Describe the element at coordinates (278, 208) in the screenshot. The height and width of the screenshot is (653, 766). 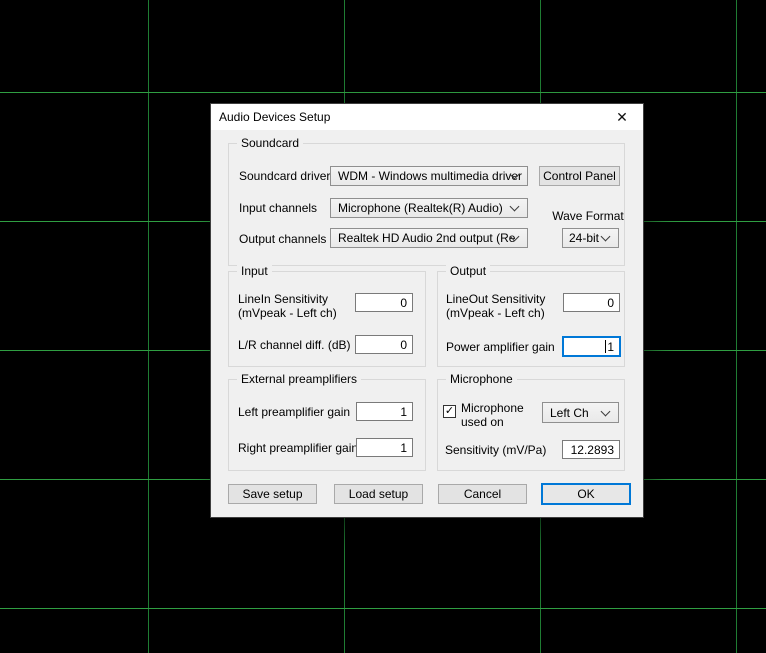
I see `input-channels-label: Input channels` at that location.